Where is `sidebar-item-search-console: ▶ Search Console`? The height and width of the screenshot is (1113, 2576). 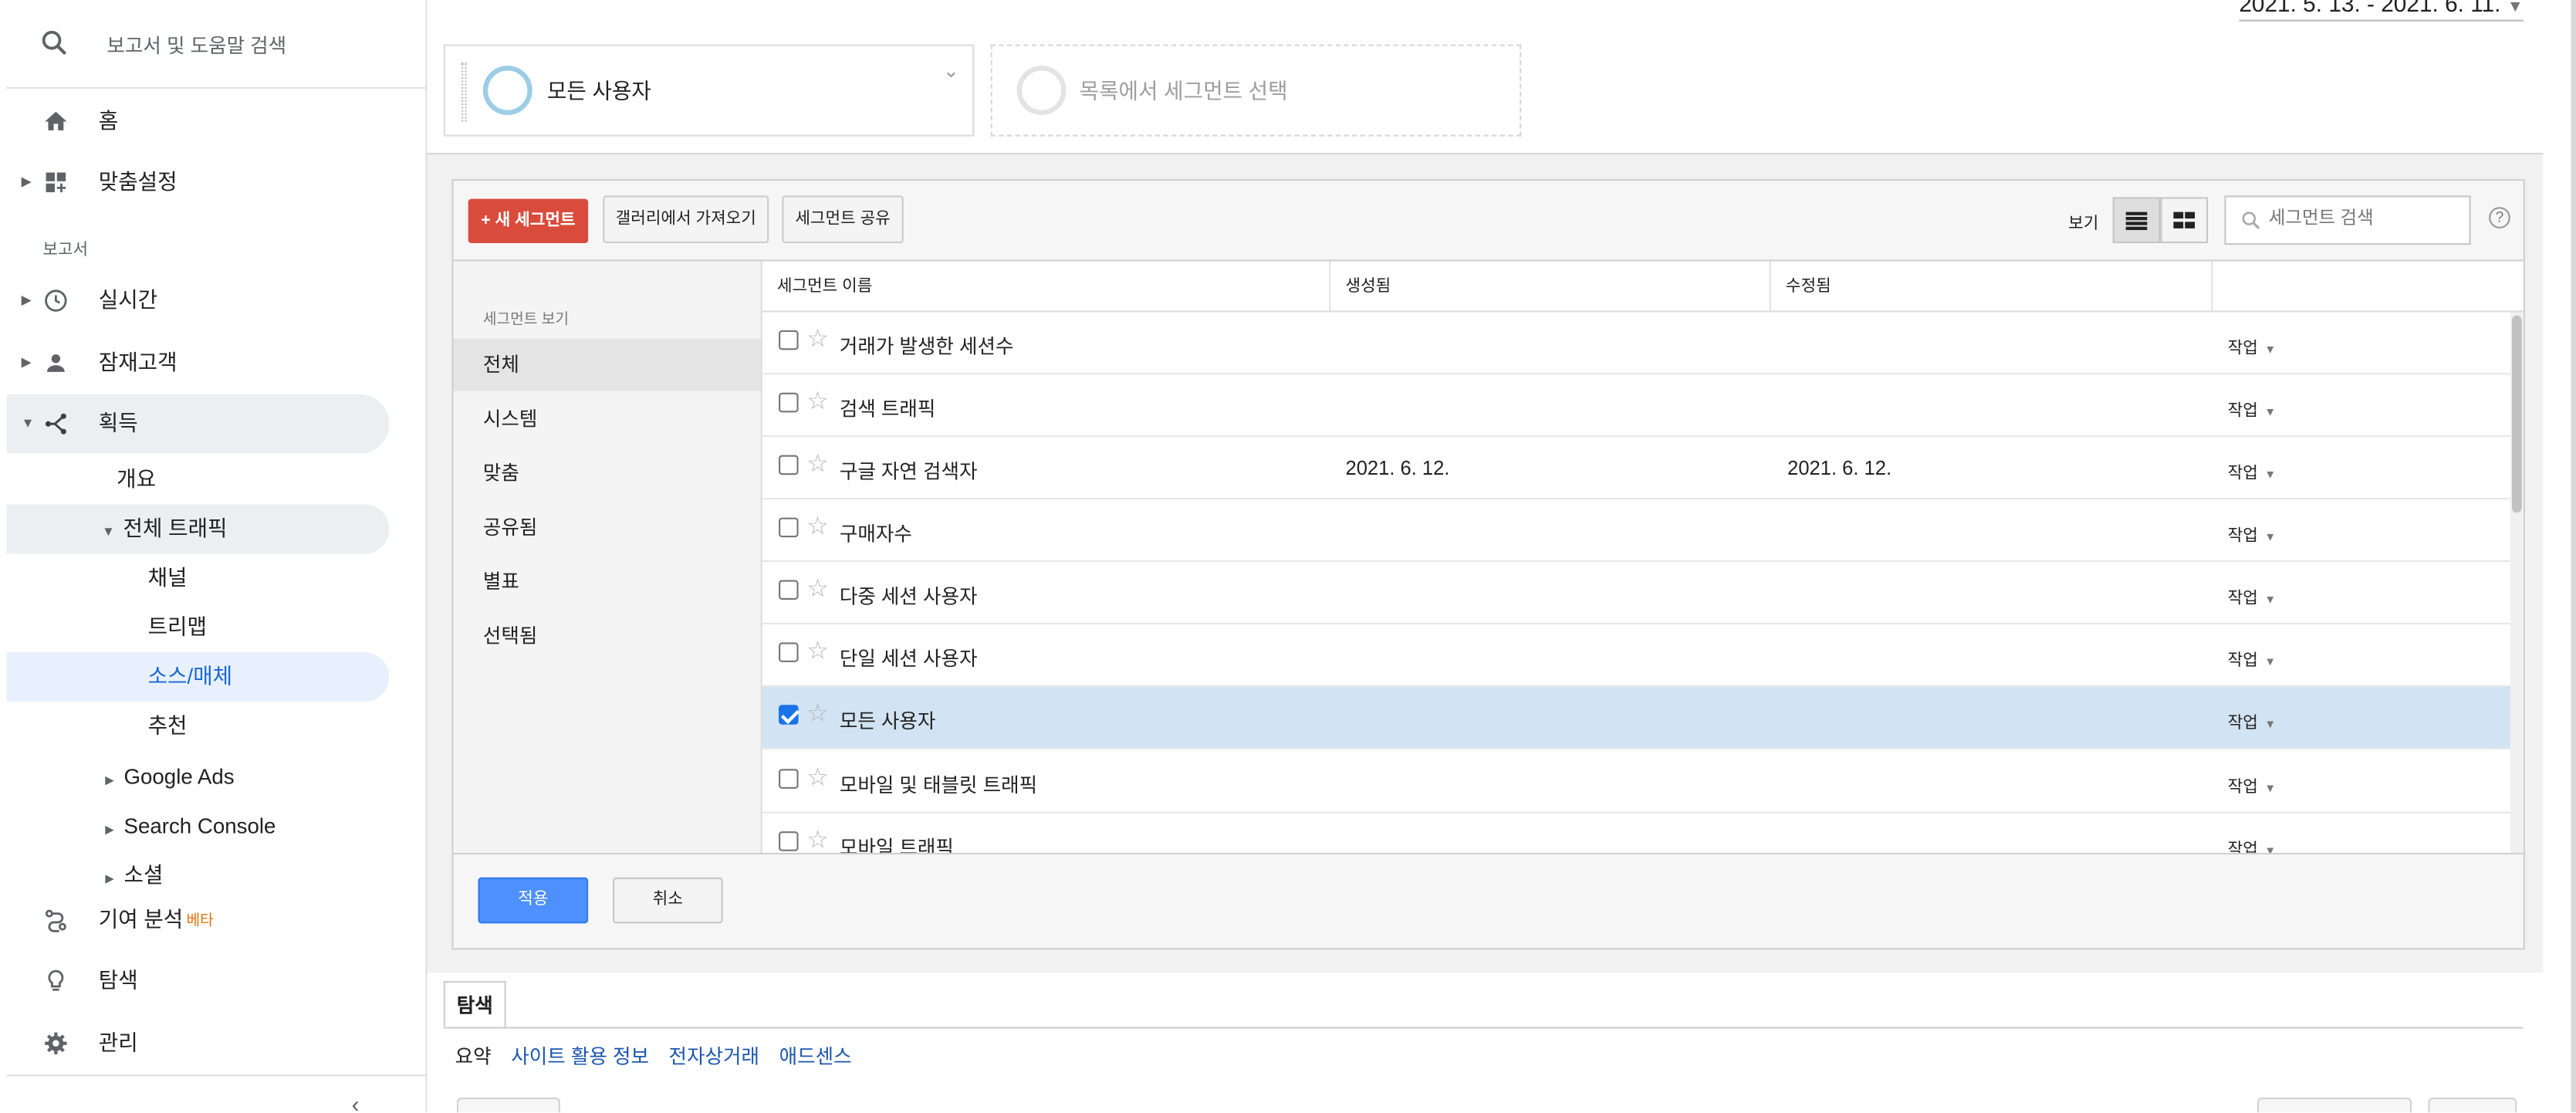
sidebar-item-search-console: ▶ Search Console is located at coordinates (244, 826).